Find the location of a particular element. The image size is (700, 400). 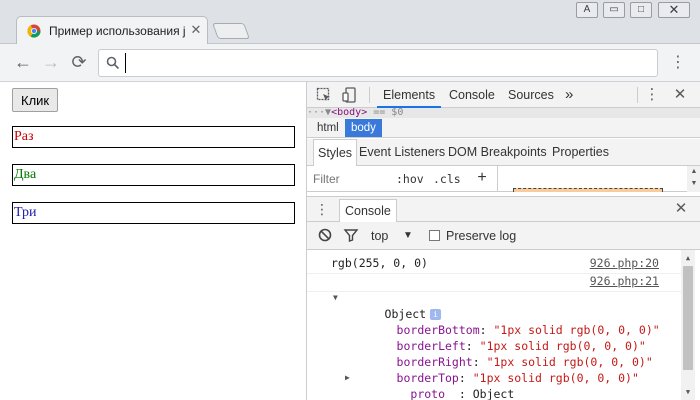

tab-console: Console is located at coordinates (472, 95).